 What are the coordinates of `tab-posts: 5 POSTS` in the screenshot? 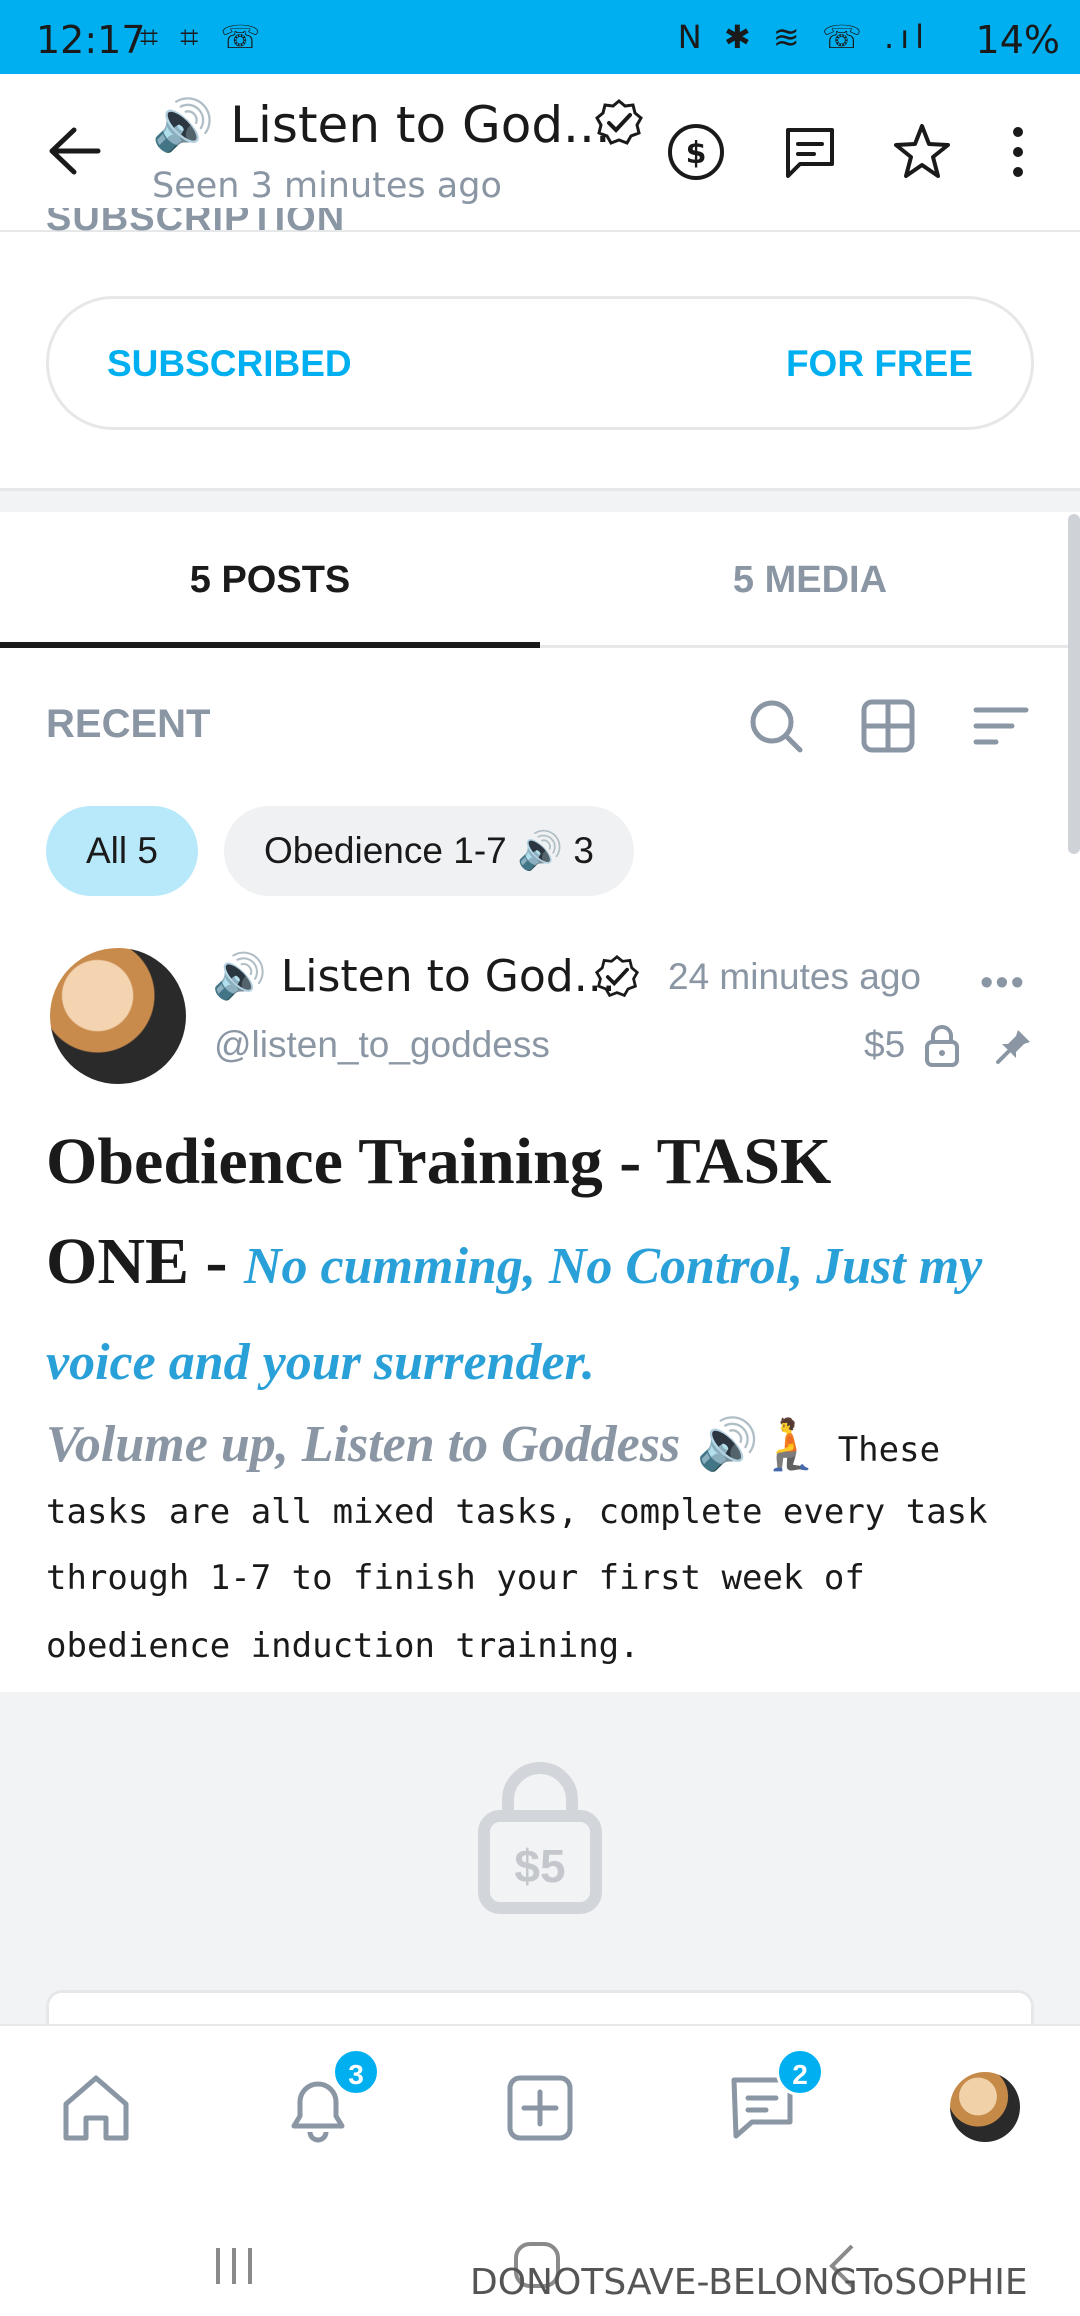 It's located at (270, 579).